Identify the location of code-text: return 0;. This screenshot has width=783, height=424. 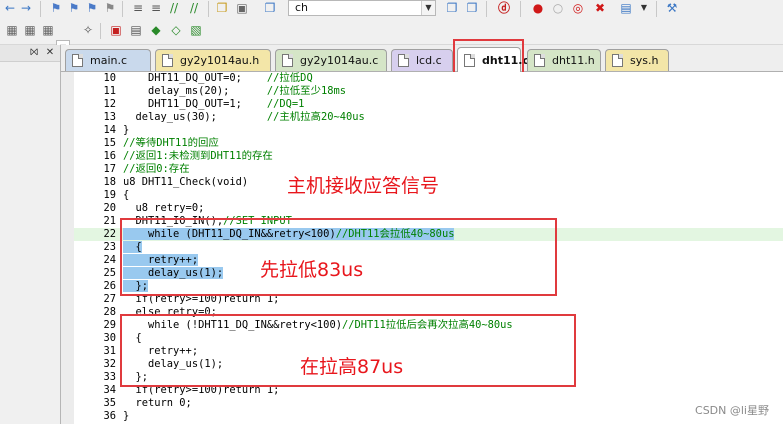
(157, 403).